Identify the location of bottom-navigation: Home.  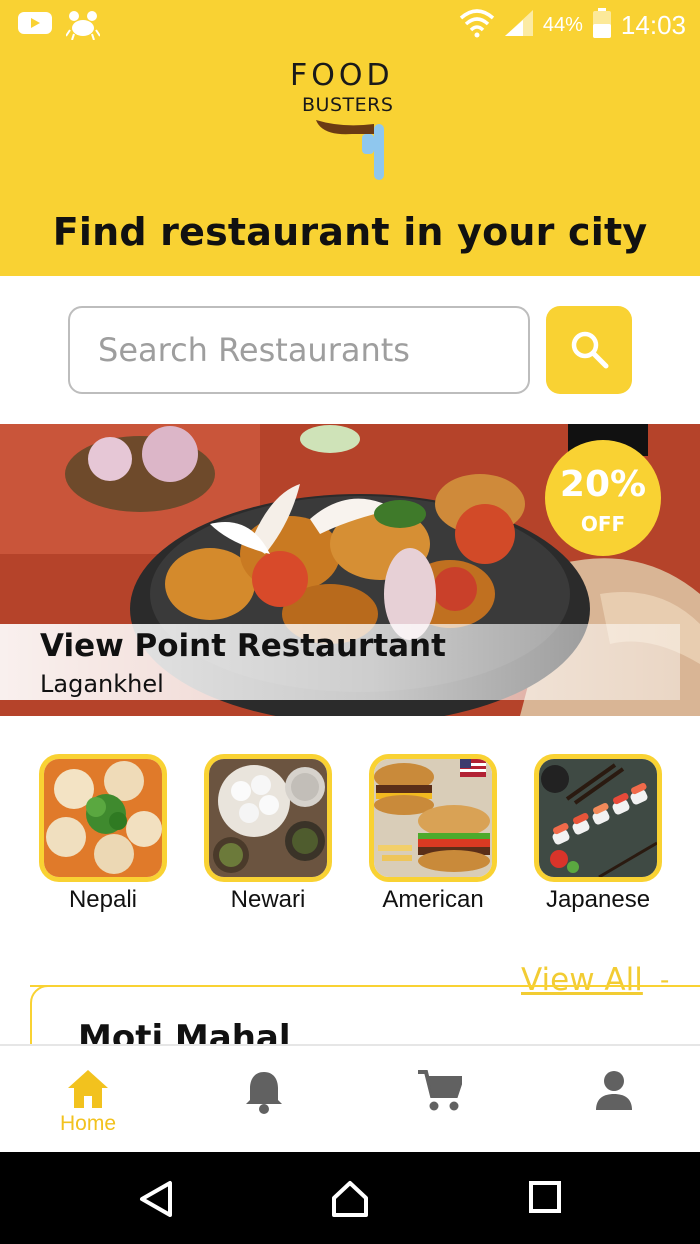
(350, 1098).